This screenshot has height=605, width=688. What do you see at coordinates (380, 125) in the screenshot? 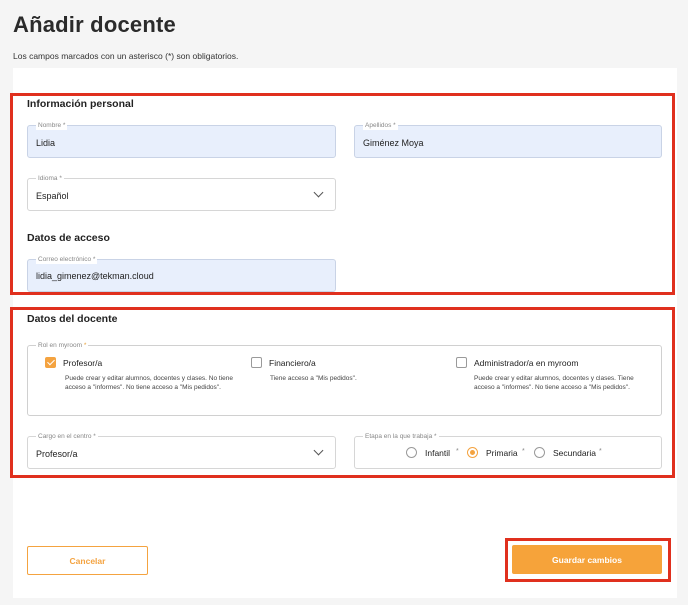
I see `apellidos-label: Apellidos *` at bounding box center [380, 125].